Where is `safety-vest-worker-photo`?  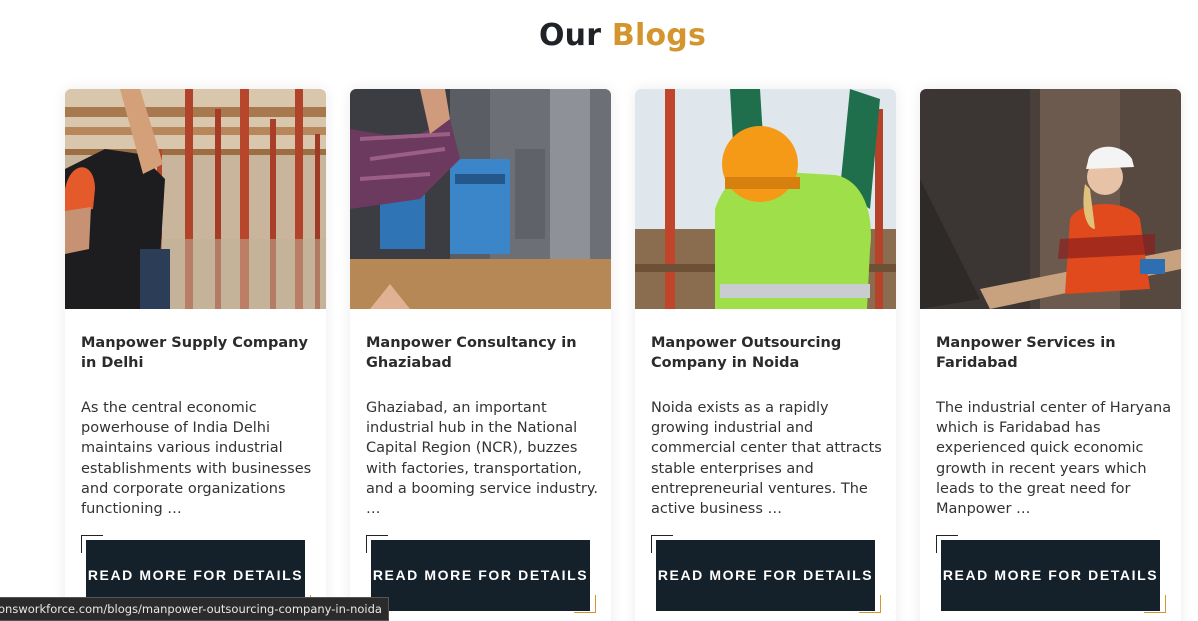 safety-vest-worker-photo is located at coordinates (765, 199).